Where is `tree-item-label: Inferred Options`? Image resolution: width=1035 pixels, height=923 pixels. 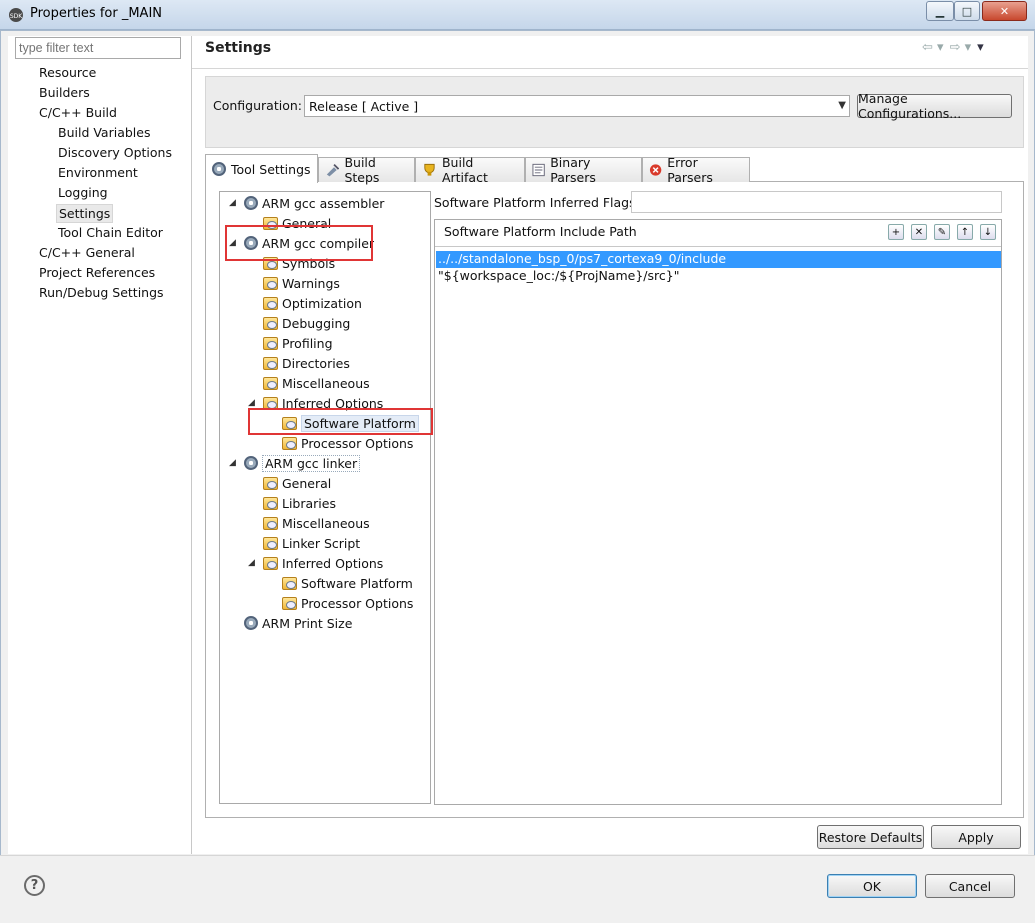 tree-item-label: Inferred Options is located at coordinates (333, 563).